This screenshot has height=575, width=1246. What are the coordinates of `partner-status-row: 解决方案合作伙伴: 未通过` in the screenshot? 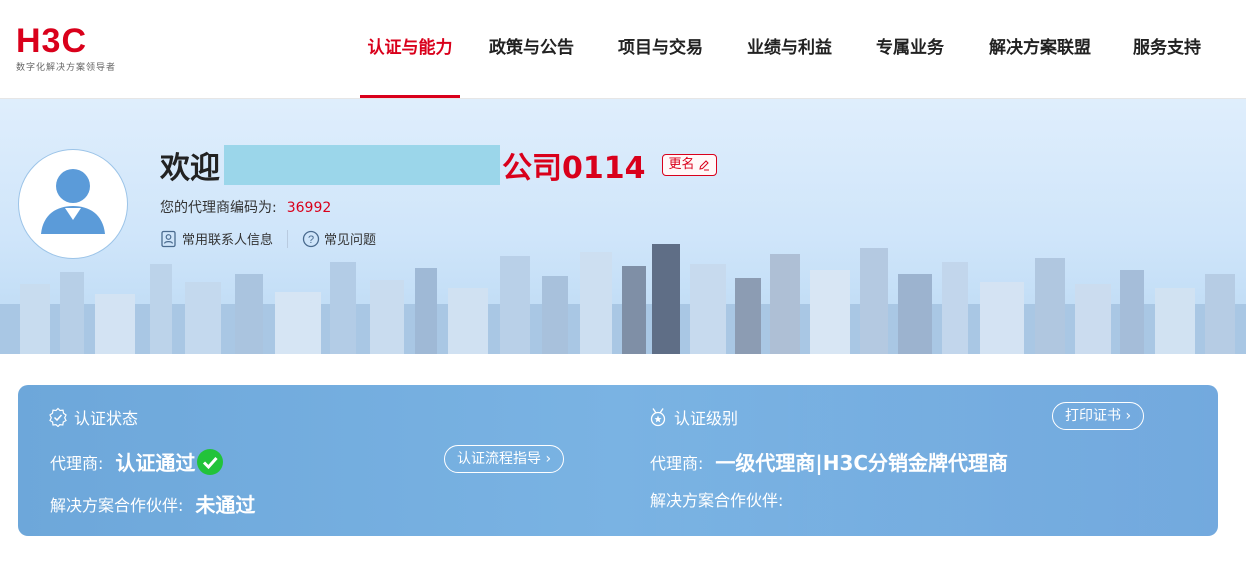 It's located at (152, 503).